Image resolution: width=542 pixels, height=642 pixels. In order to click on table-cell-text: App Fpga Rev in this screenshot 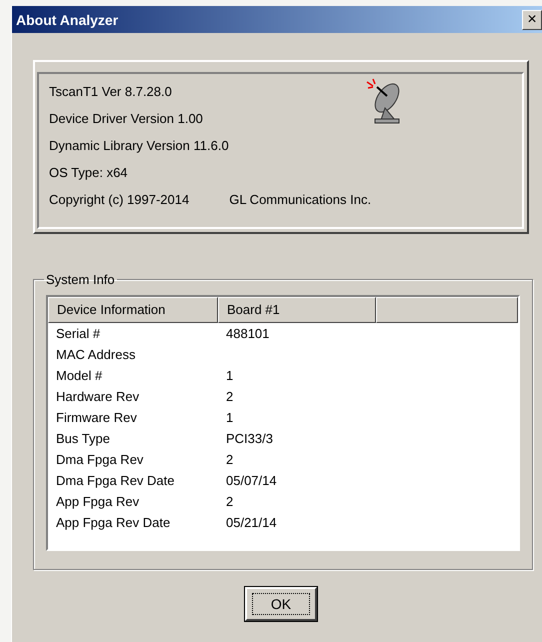, I will do `click(97, 501)`.